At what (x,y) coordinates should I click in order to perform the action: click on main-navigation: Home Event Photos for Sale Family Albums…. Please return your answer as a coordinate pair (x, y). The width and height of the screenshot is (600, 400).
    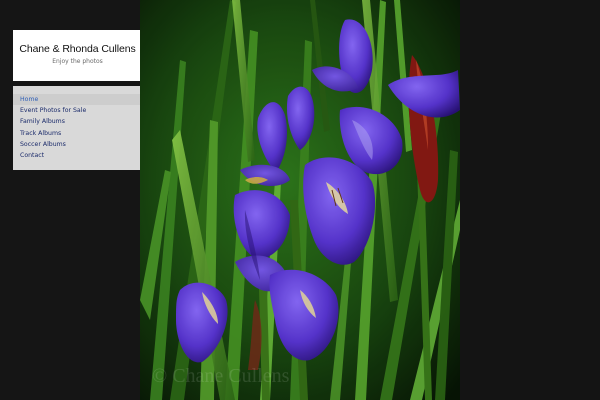
    Looking at the image, I should click on (77, 128).